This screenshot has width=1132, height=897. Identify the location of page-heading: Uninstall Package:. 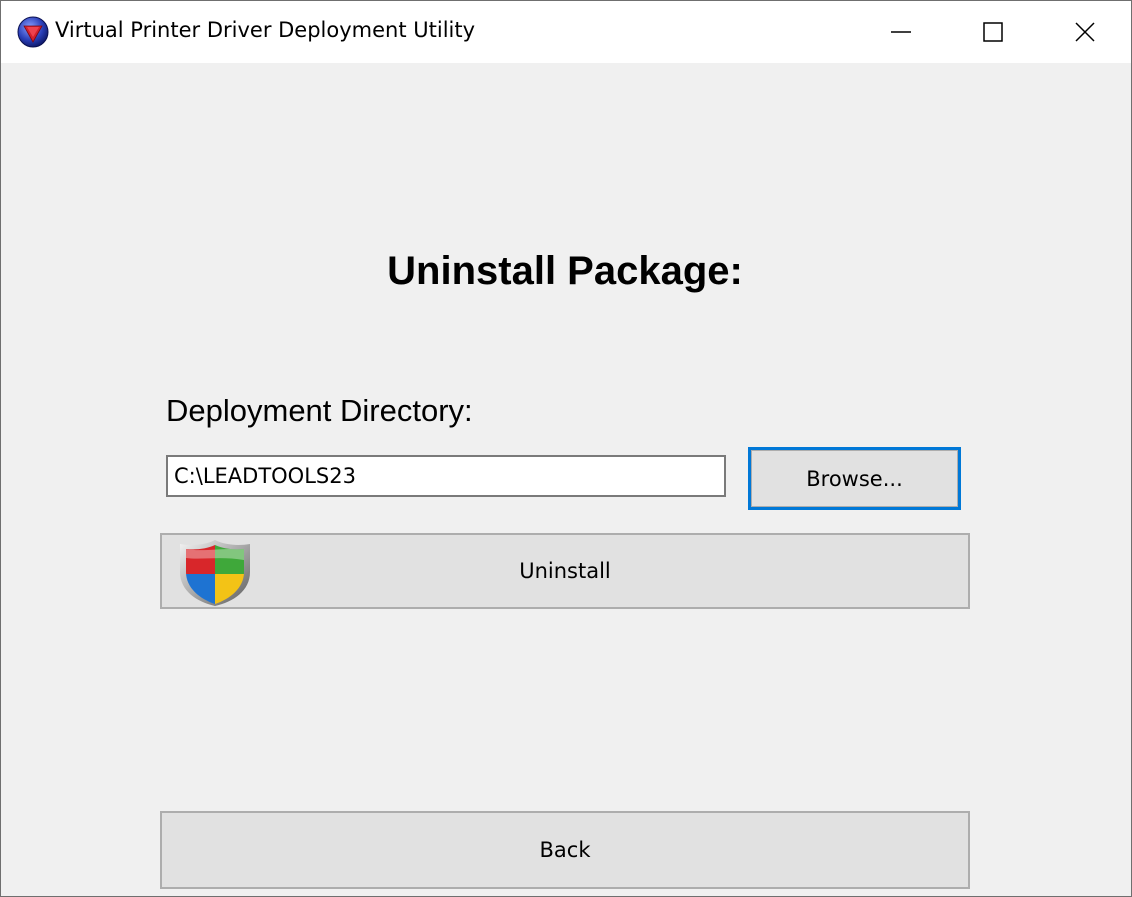
(565, 271).